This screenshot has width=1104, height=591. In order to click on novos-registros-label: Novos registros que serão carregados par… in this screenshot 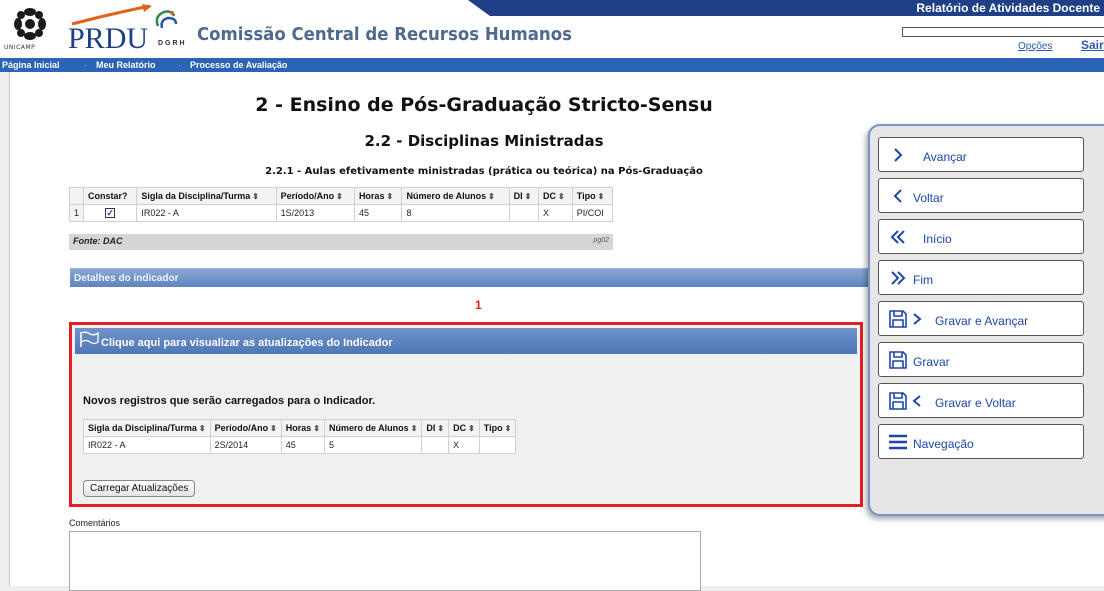, I will do `click(229, 401)`.